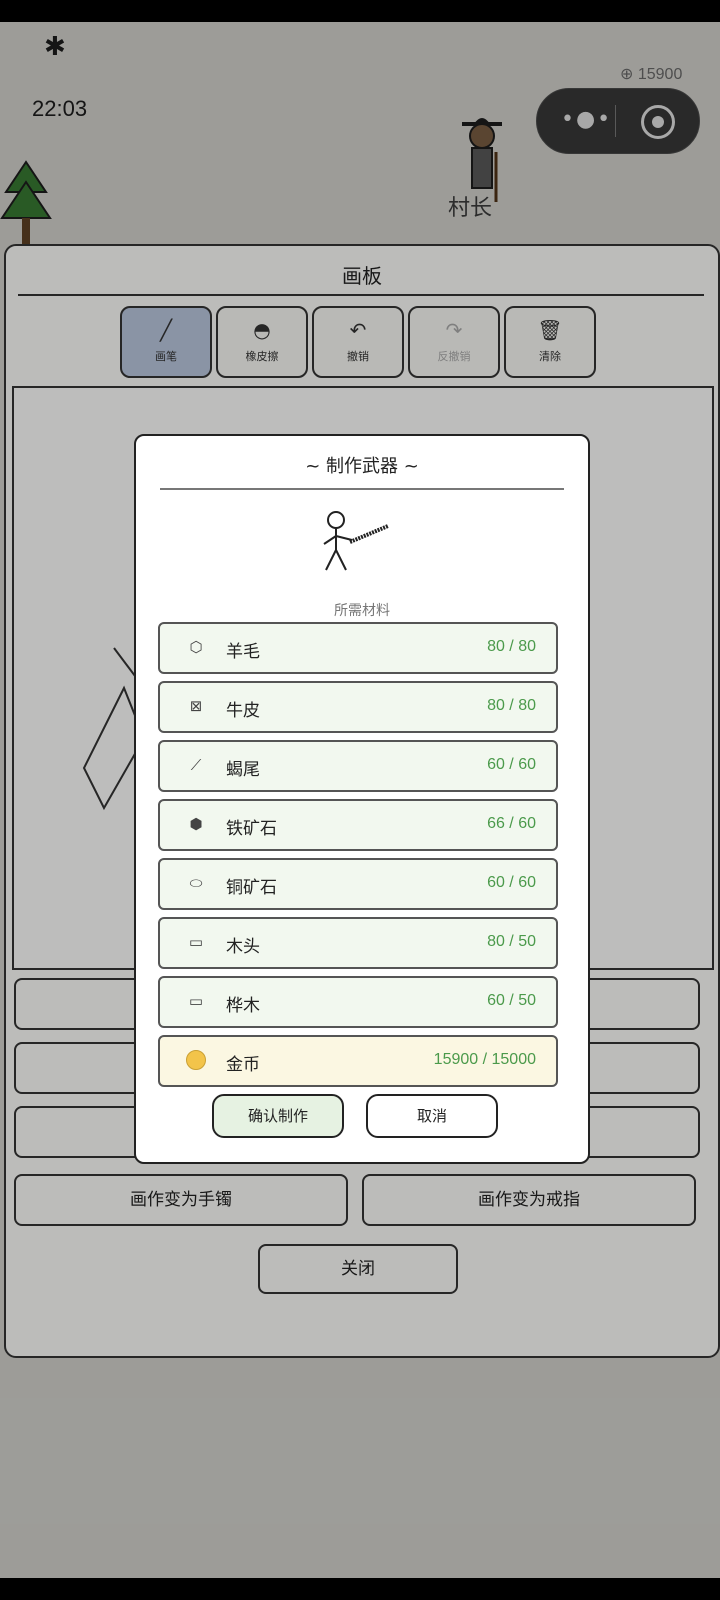 The width and height of the screenshot is (720, 1600). What do you see at coordinates (251, 888) in the screenshot?
I see `material-name: 铜矿石` at bounding box center [251, 888].